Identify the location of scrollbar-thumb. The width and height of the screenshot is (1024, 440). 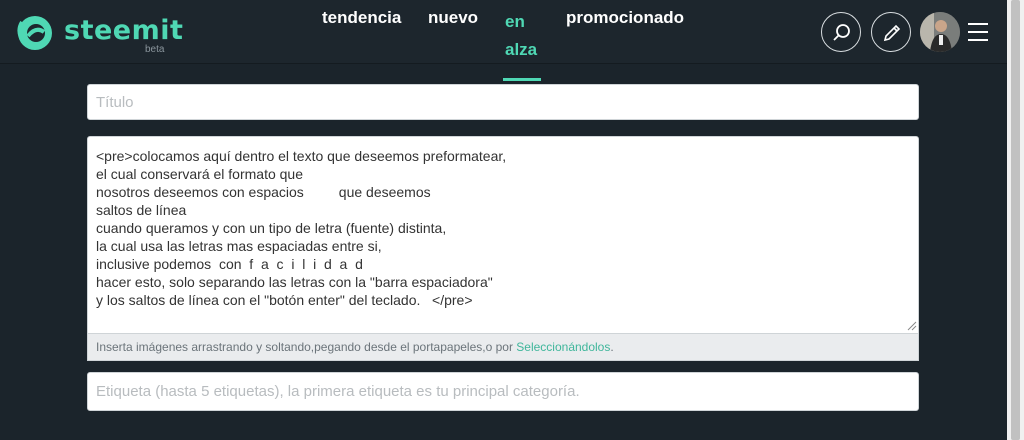
(1015, 220).